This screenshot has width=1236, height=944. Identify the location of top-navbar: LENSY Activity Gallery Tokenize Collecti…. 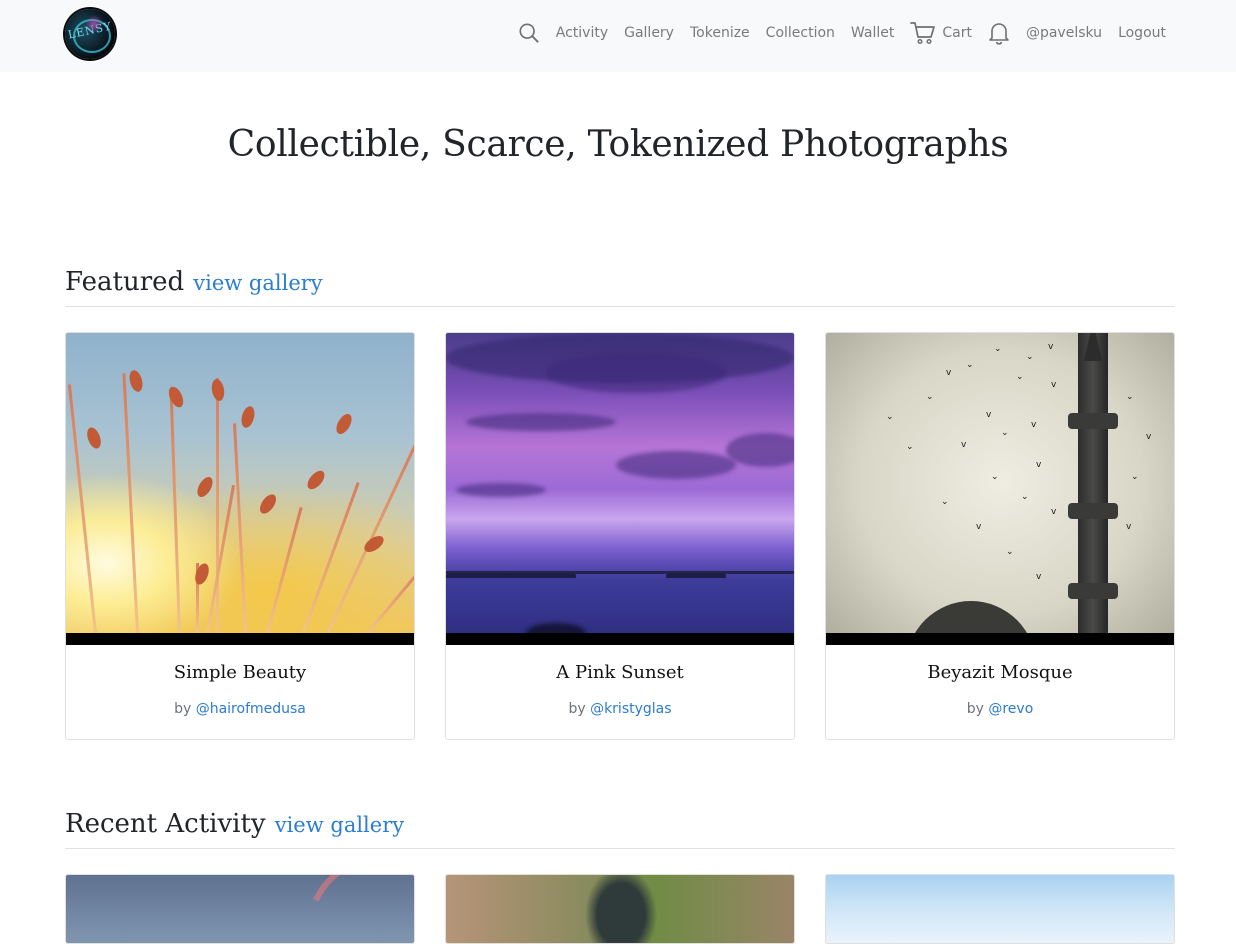
(618, 36).